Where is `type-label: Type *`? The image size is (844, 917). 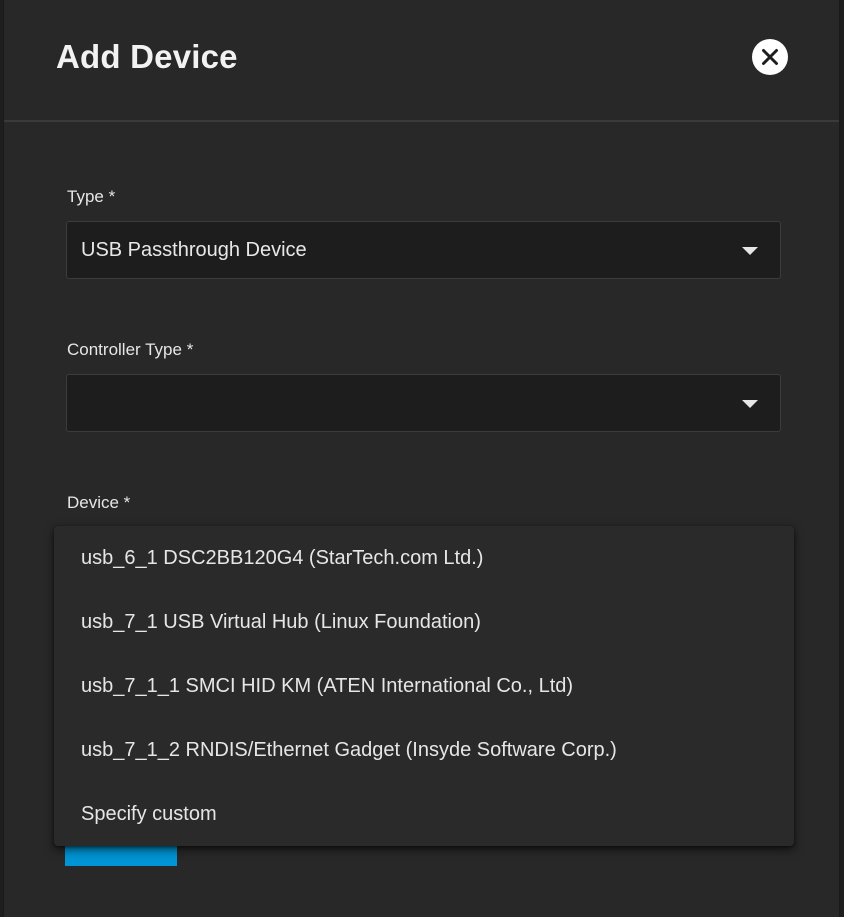
type-label: Type * is located at coordinates (91, 196).